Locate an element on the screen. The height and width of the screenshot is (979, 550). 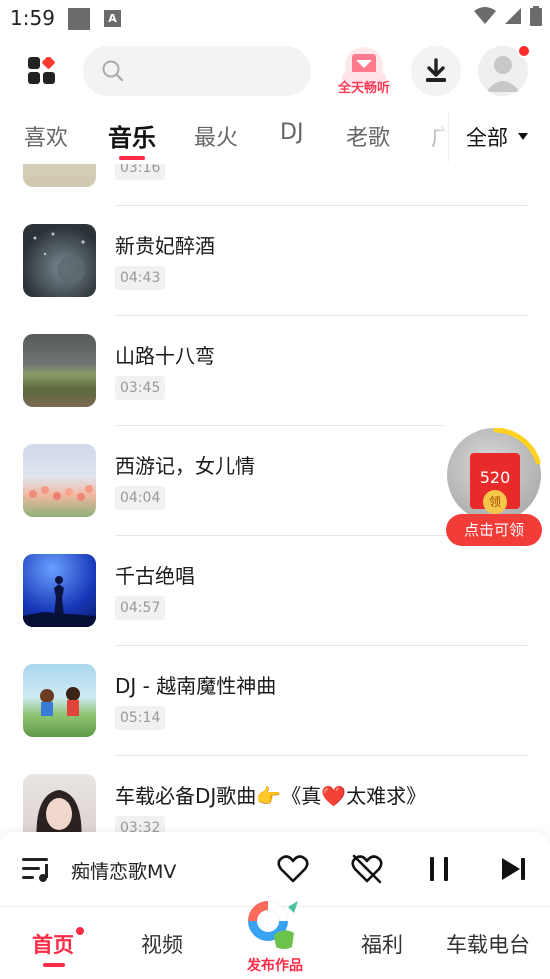
tulips-image is located at coordinates (61, 493).